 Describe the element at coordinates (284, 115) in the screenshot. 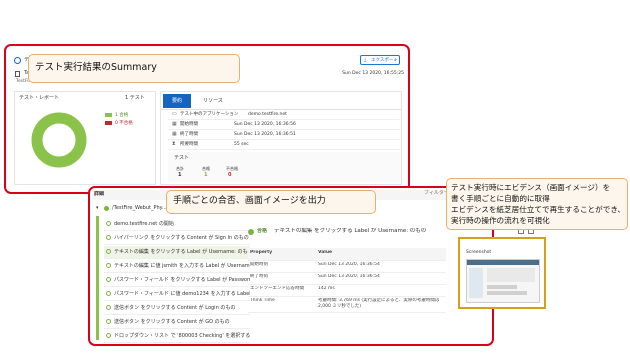

I see `info-row-application: ▭ テスト中のアプリケーション demo.testfire.net` at that location.